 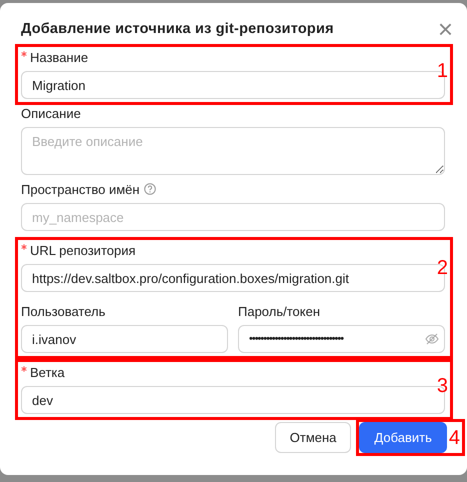 What do you see at coordinates (124, 339) in the screenshot?
I see `text-field: i.ivanov` at bounding box center [124, 339].